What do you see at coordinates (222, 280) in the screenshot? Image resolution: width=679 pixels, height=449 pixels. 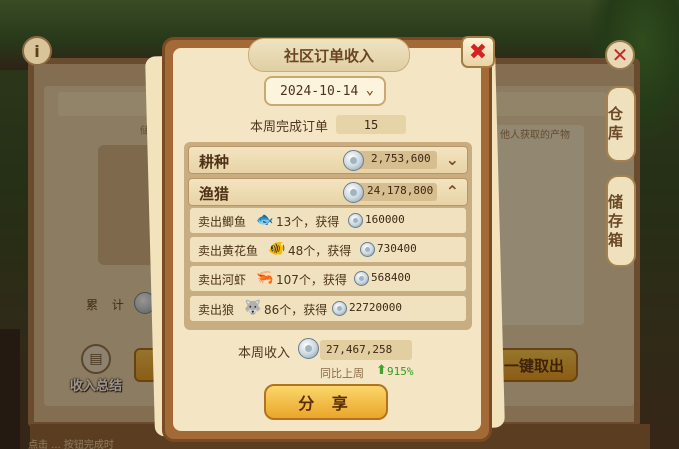 I see `detail-item-label: 卖出河虾` at bounding box center [222, 280].